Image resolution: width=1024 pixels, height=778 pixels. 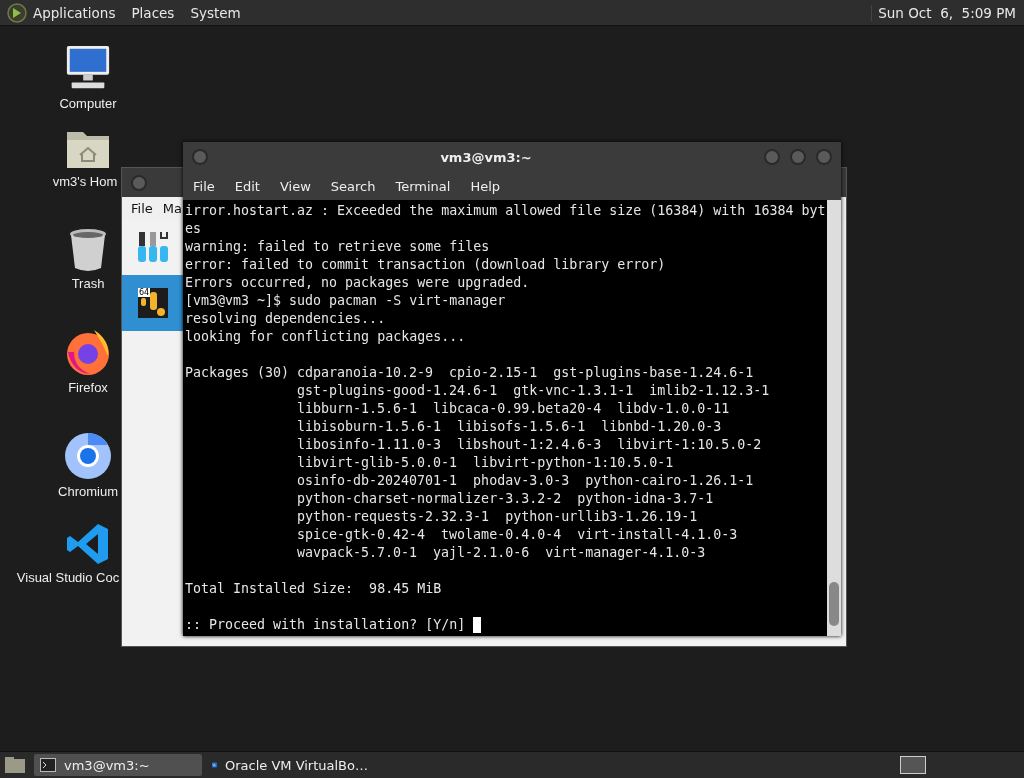 I want to click on terminal-line: Packages (30), so click(x=237, y=372).